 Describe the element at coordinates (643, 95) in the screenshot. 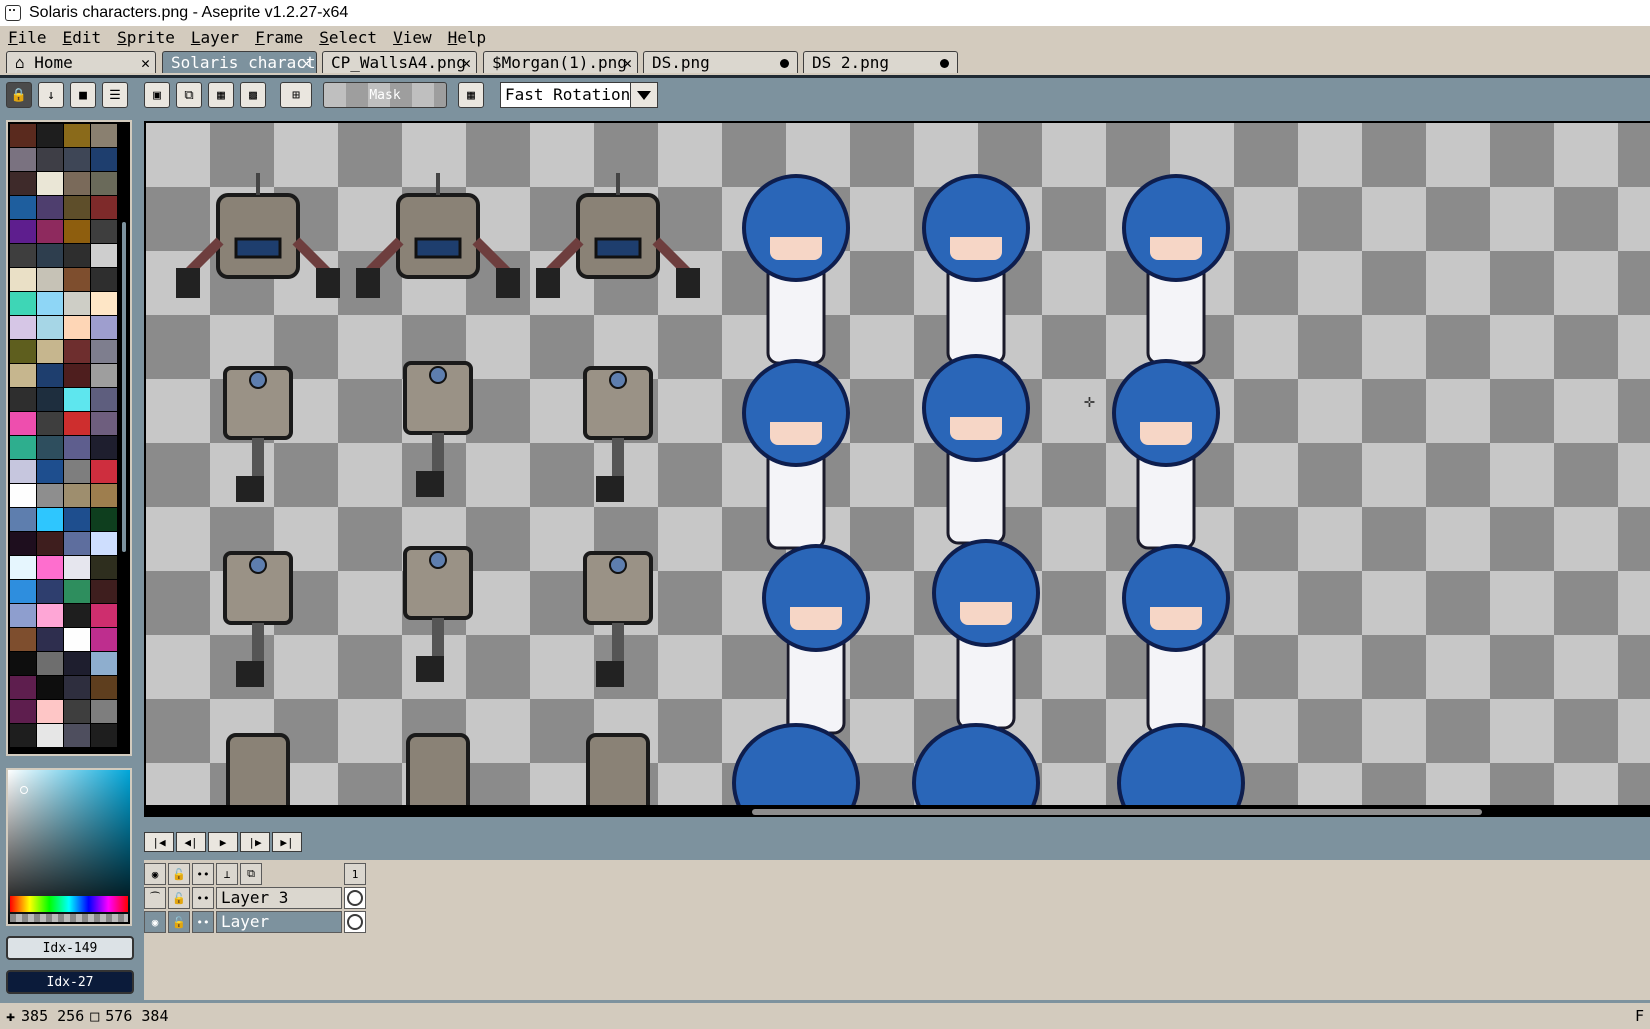

I see `chevron-down-icon` at that location.